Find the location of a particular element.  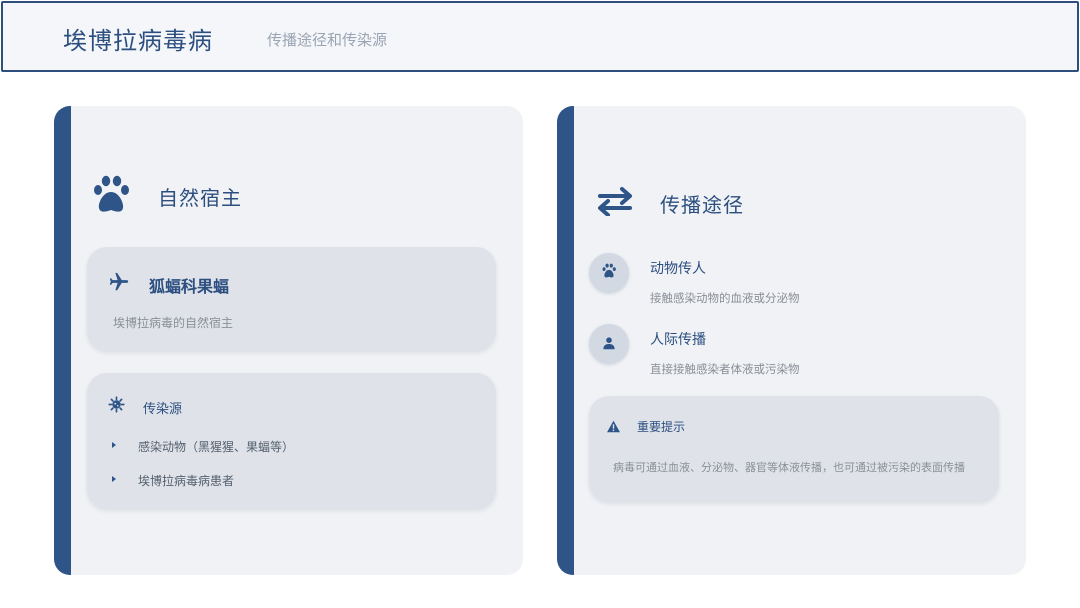

infection-source-title: 传染源 is located at coordinates (163, 409).